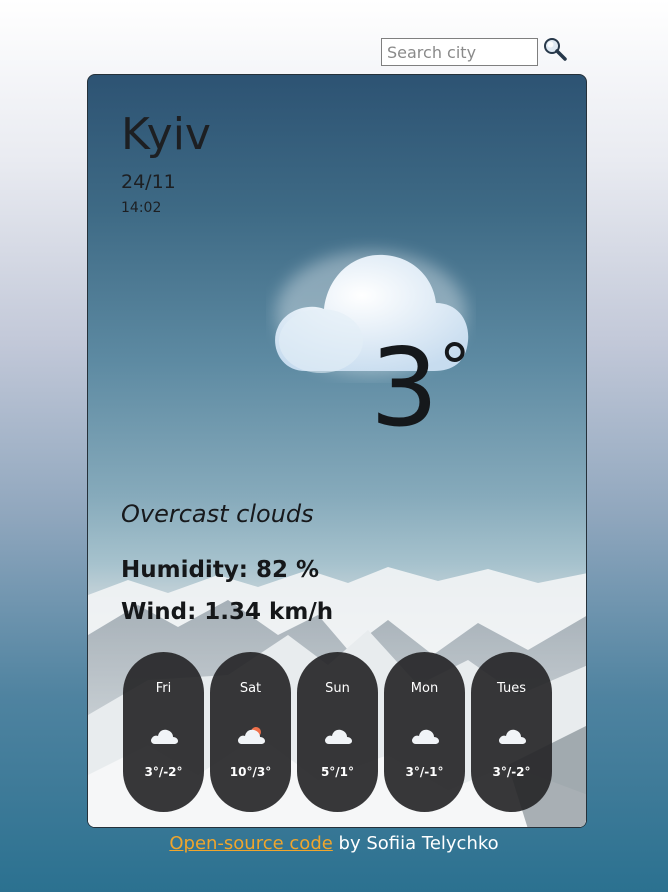  Describe the element at coordinates (415, 843) in the screenshot. I see `author-credit: by Sofiia Telychko` at that location.